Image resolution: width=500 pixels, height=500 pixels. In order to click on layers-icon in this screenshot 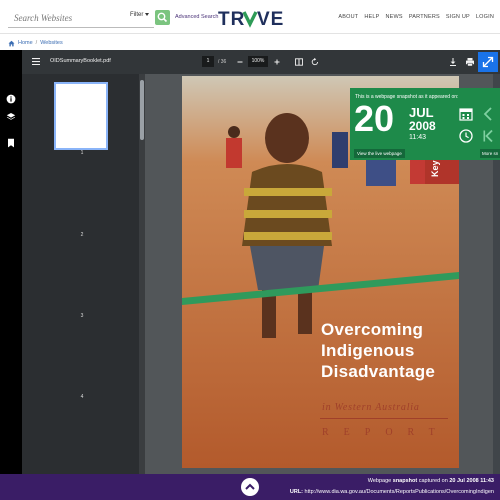, I will do `click(11, 117)`.